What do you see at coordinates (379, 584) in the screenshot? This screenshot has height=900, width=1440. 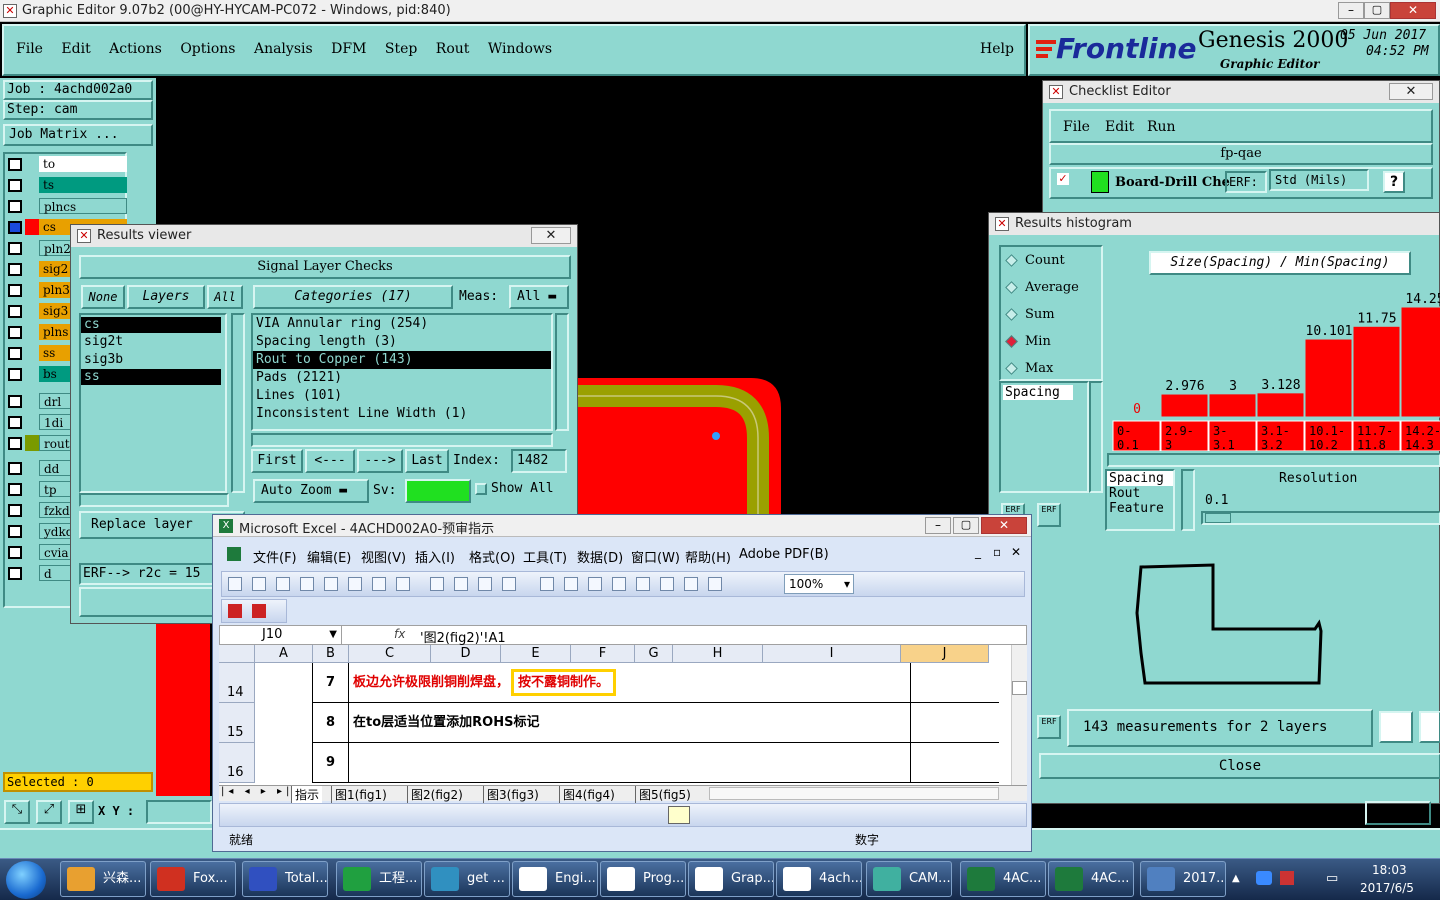 I see `spell-icon` at bounding box center [379, 584].